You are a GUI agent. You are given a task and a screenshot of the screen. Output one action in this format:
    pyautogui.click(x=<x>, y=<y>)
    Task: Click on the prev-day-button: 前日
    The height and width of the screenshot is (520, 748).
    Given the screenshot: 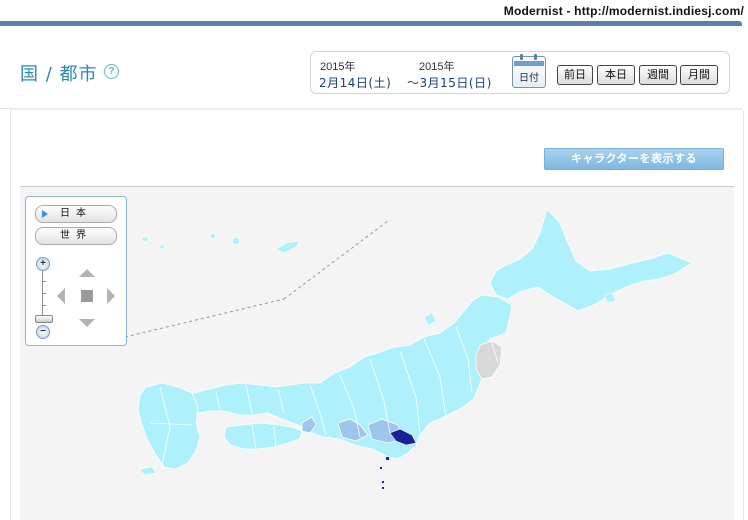 What is the action you would take?
    pyautogui.click(x=575, y=75)
    